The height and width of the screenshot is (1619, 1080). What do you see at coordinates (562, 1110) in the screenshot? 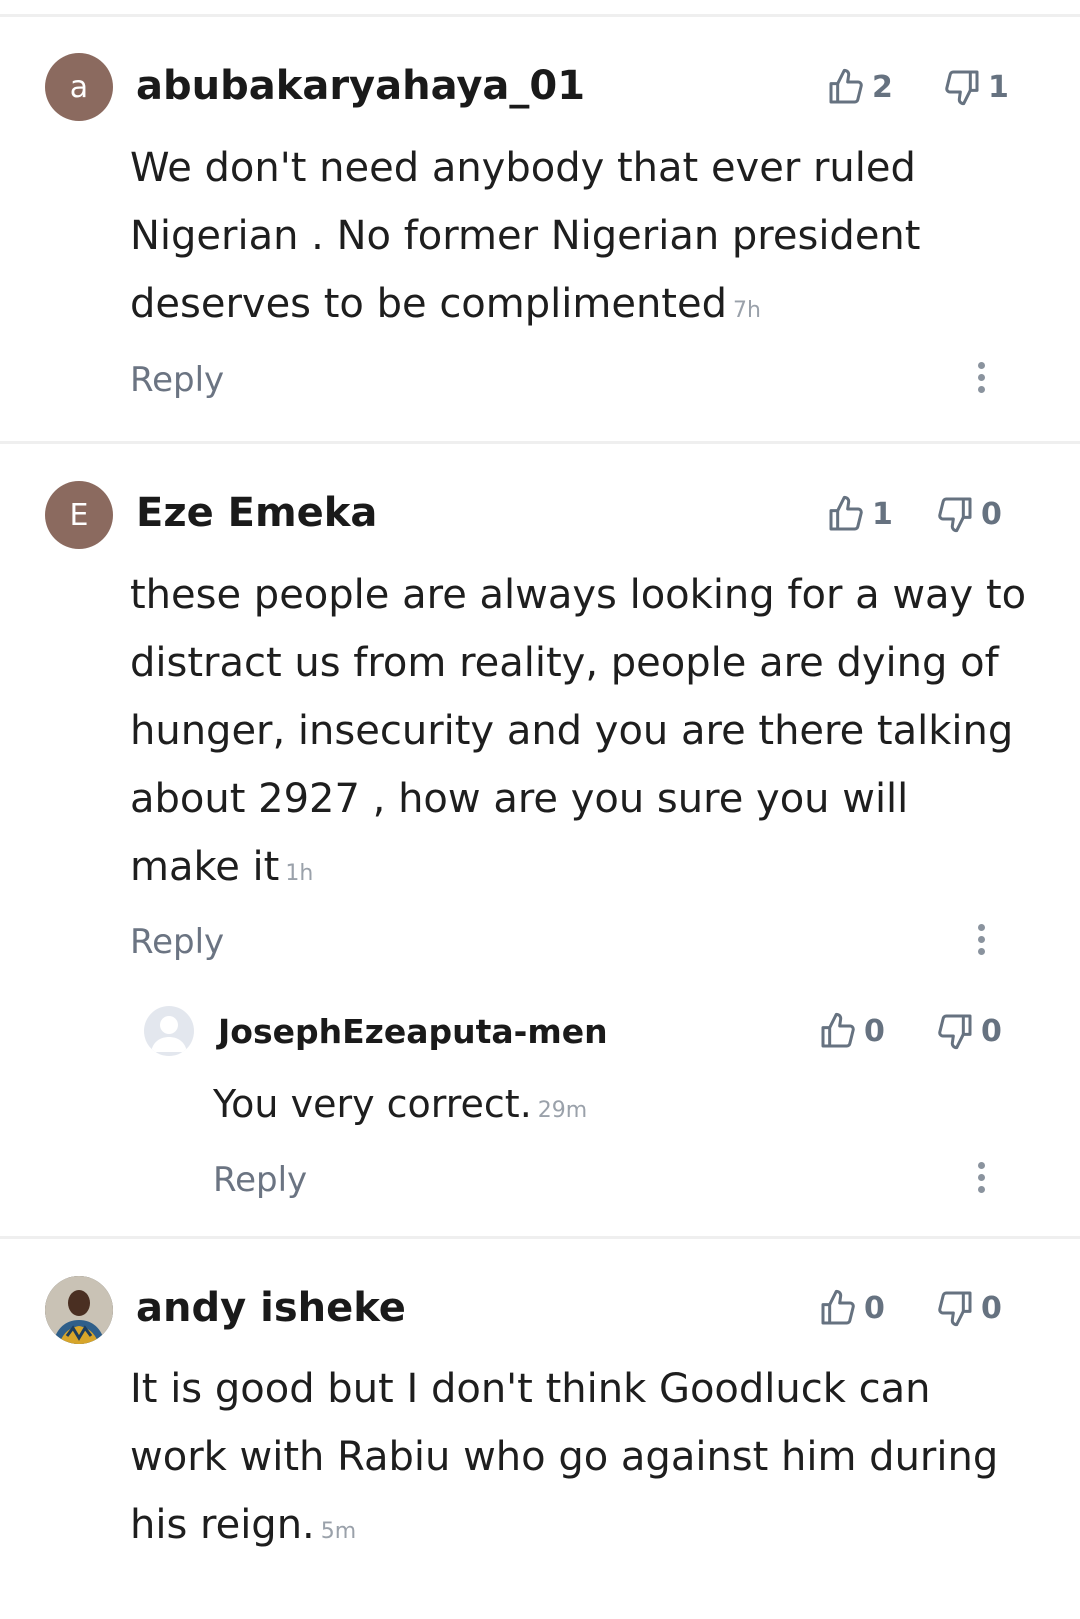
I see `reply-time: 29m` at bounding box center [562, 1110].